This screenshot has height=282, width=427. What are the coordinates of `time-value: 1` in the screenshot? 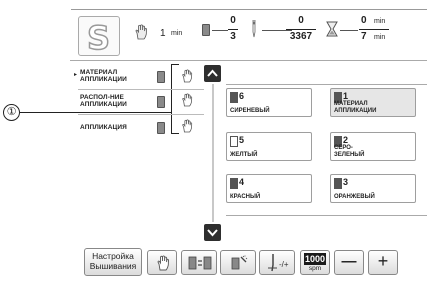 It's located at (163, 33).